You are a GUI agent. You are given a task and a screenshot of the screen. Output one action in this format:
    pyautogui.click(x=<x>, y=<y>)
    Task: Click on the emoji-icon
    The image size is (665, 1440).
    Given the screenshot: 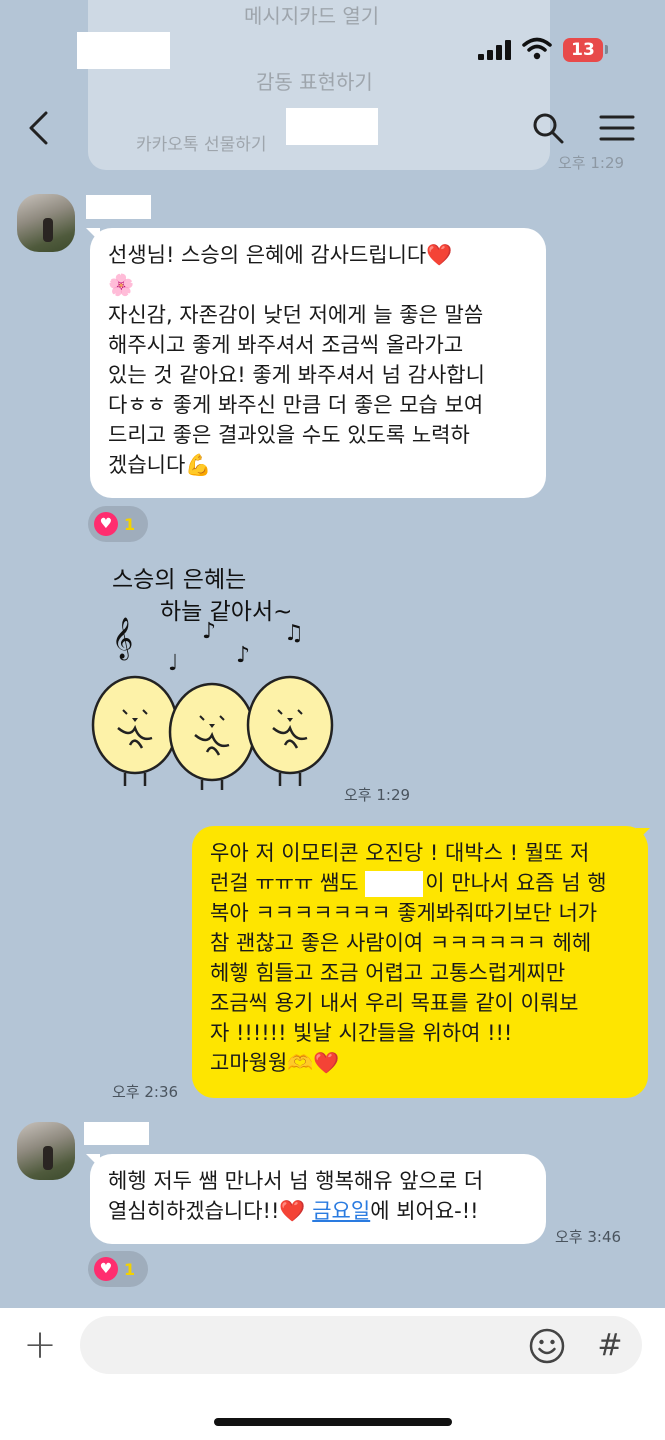 What is the action you would take?
    pyautogui.click(x=547, y=1346)
    